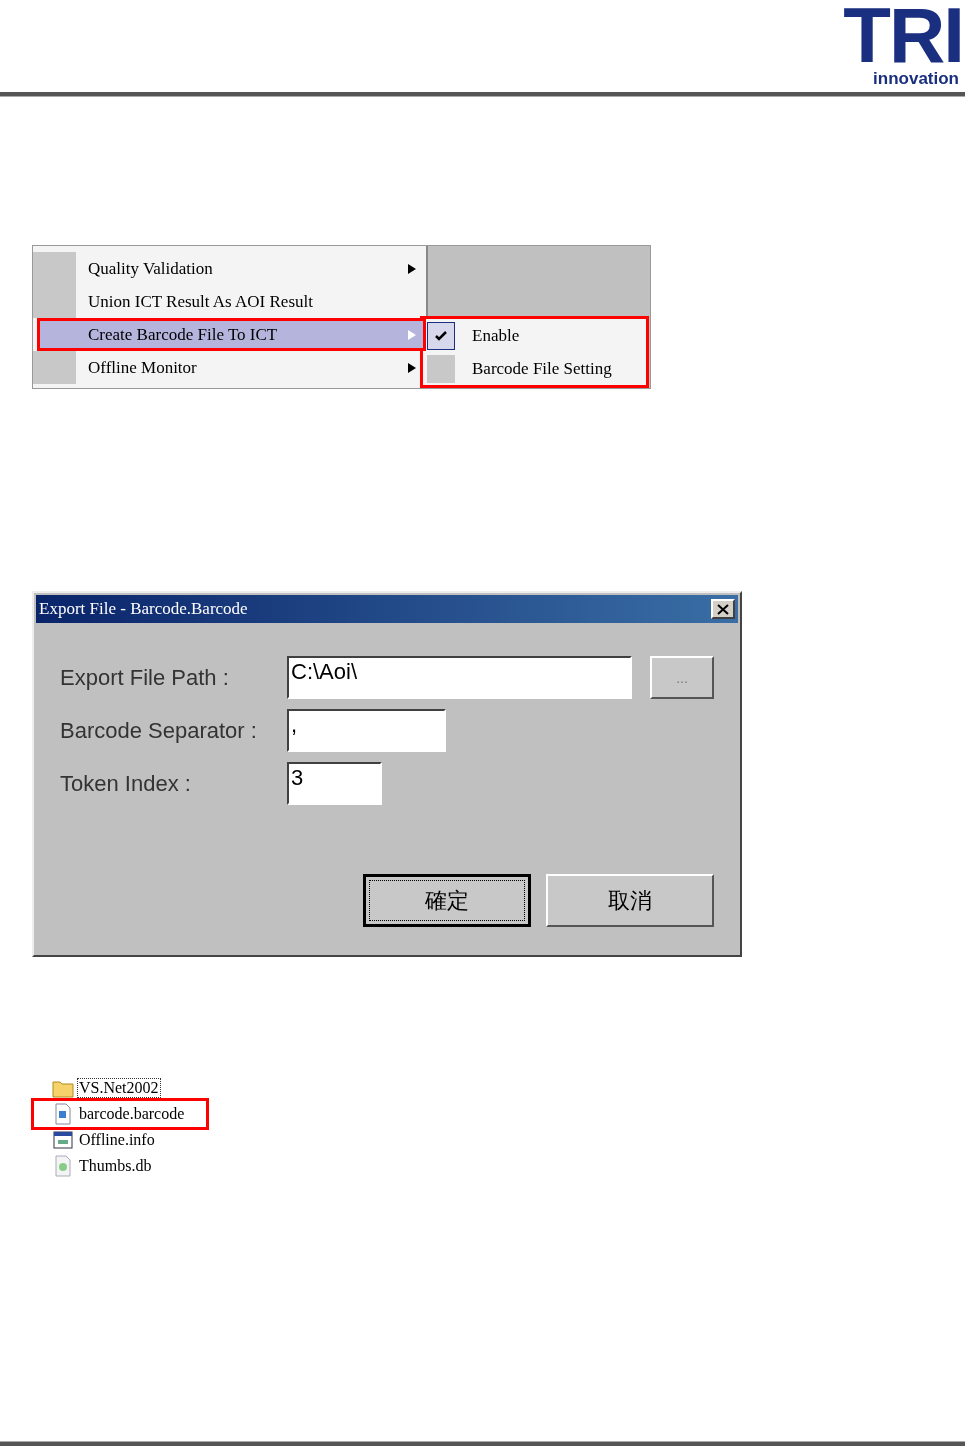  I want to click on menu-item: Create Barcode File To ICT, so click(231, 334).